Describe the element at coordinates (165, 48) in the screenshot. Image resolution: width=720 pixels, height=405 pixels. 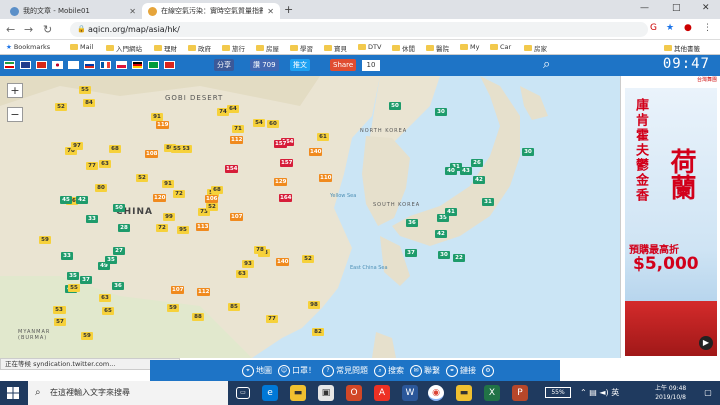
I see `bookmark-folder: 理財` at that location.